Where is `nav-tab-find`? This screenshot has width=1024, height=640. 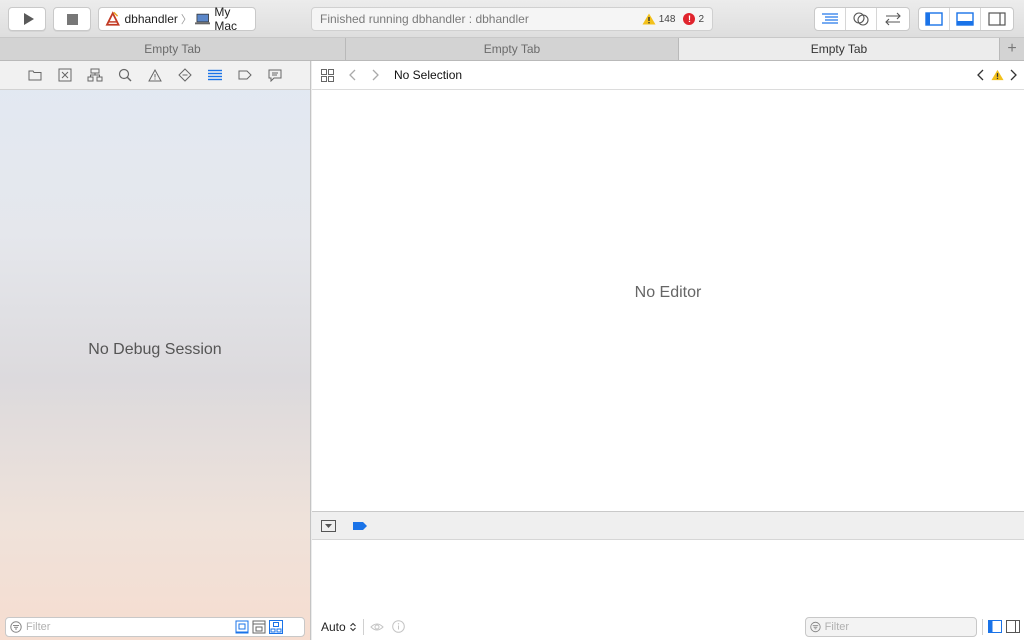
nav-tab-find is located at coordinates (125, 75).